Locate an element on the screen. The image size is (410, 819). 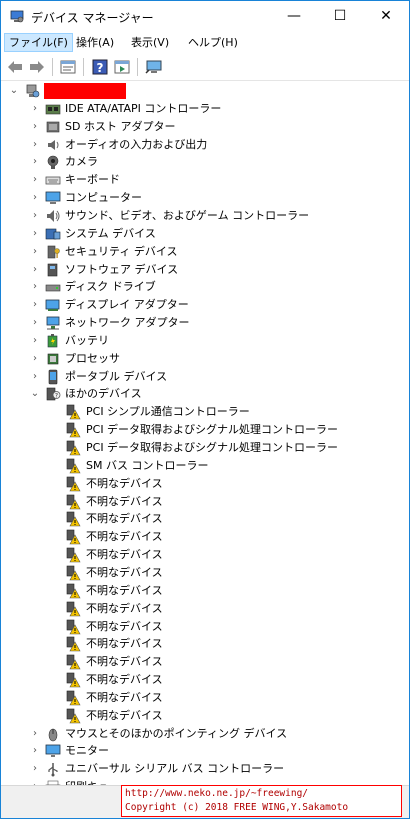
tree-category: › IDE ATA/ATAPI コントローラー is located at coordinates (205, 109).